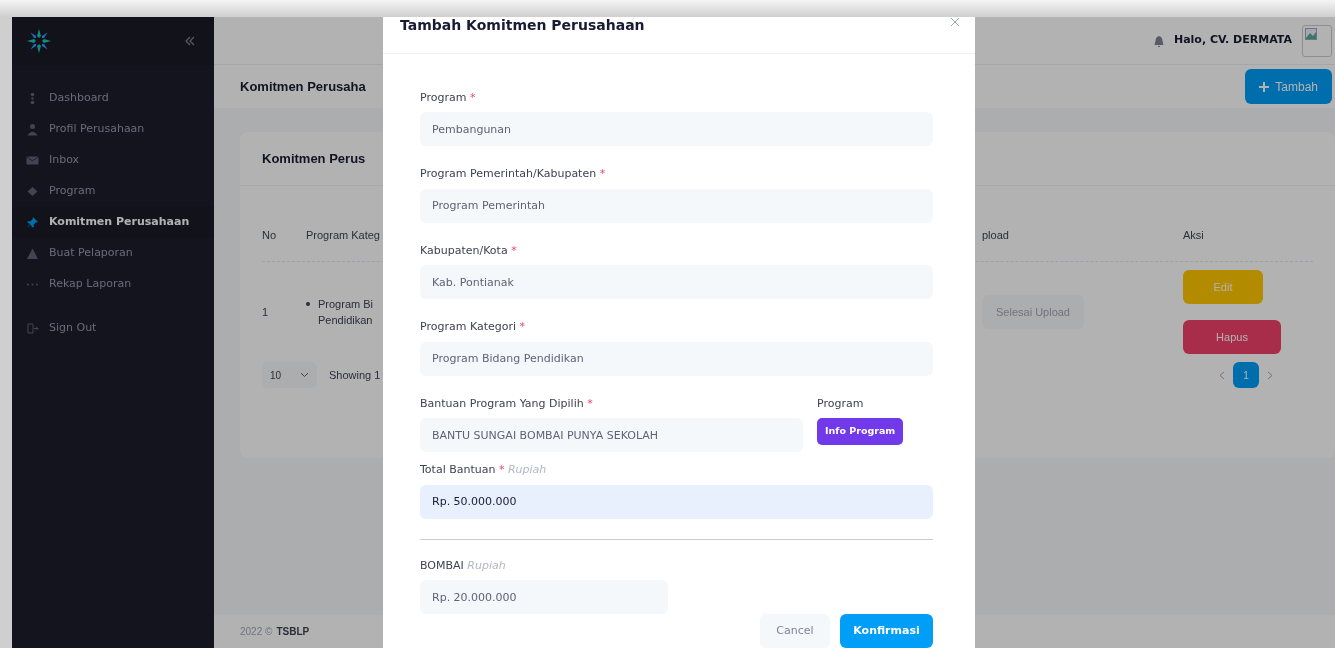 This screenshot has width=1335, height=648. I want to click on field-label: Total Bantuan * Rupiah, so click(484, 470).